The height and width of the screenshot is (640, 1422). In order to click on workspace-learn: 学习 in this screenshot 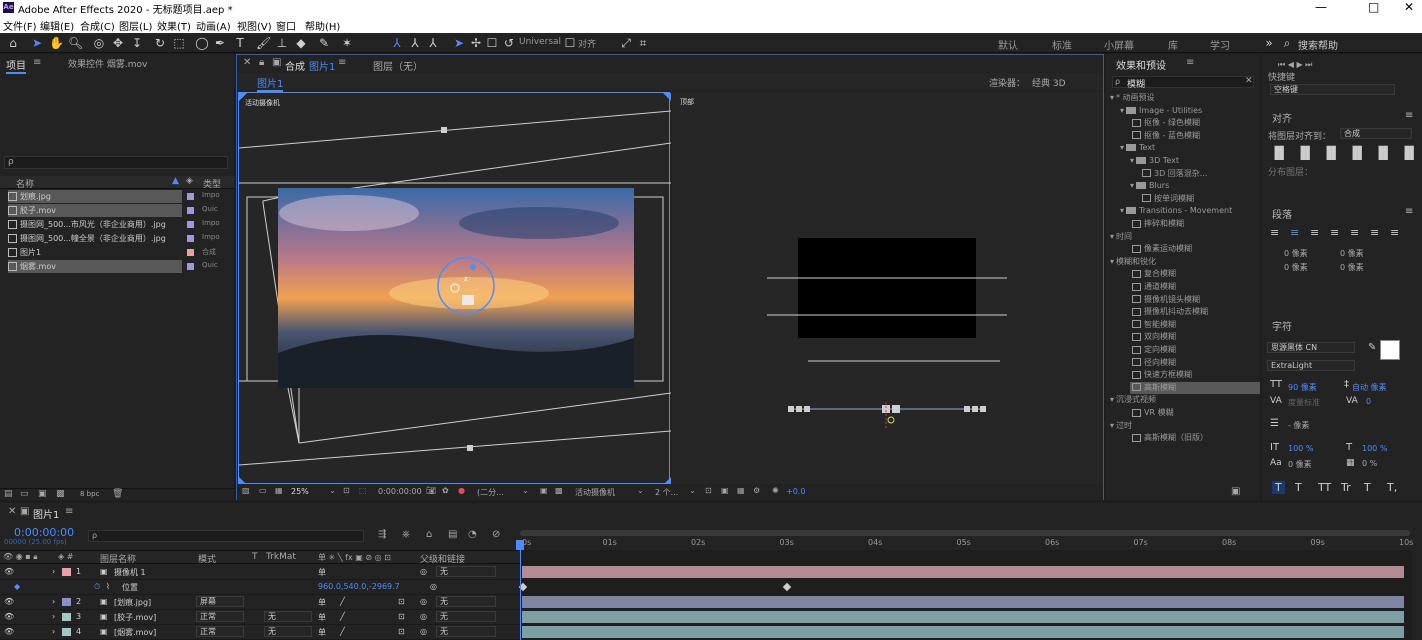, I will do `click(1220, 44)`.